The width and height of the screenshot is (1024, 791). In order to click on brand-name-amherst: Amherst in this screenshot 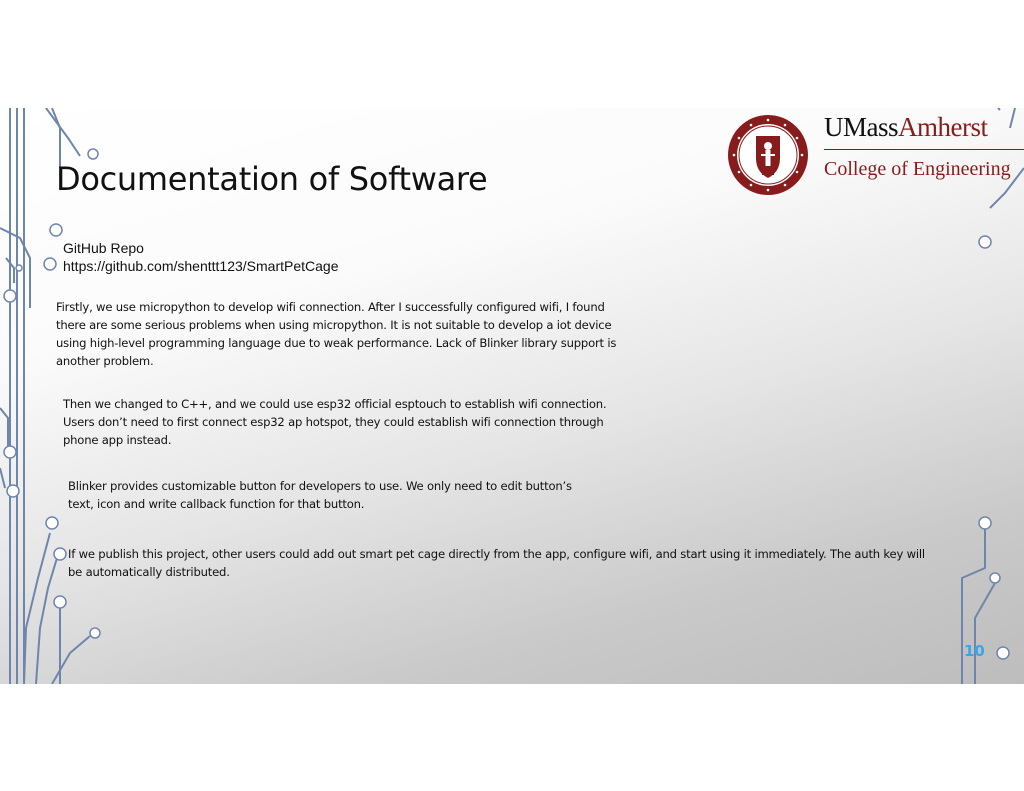, I will do `click(943, 127)`.